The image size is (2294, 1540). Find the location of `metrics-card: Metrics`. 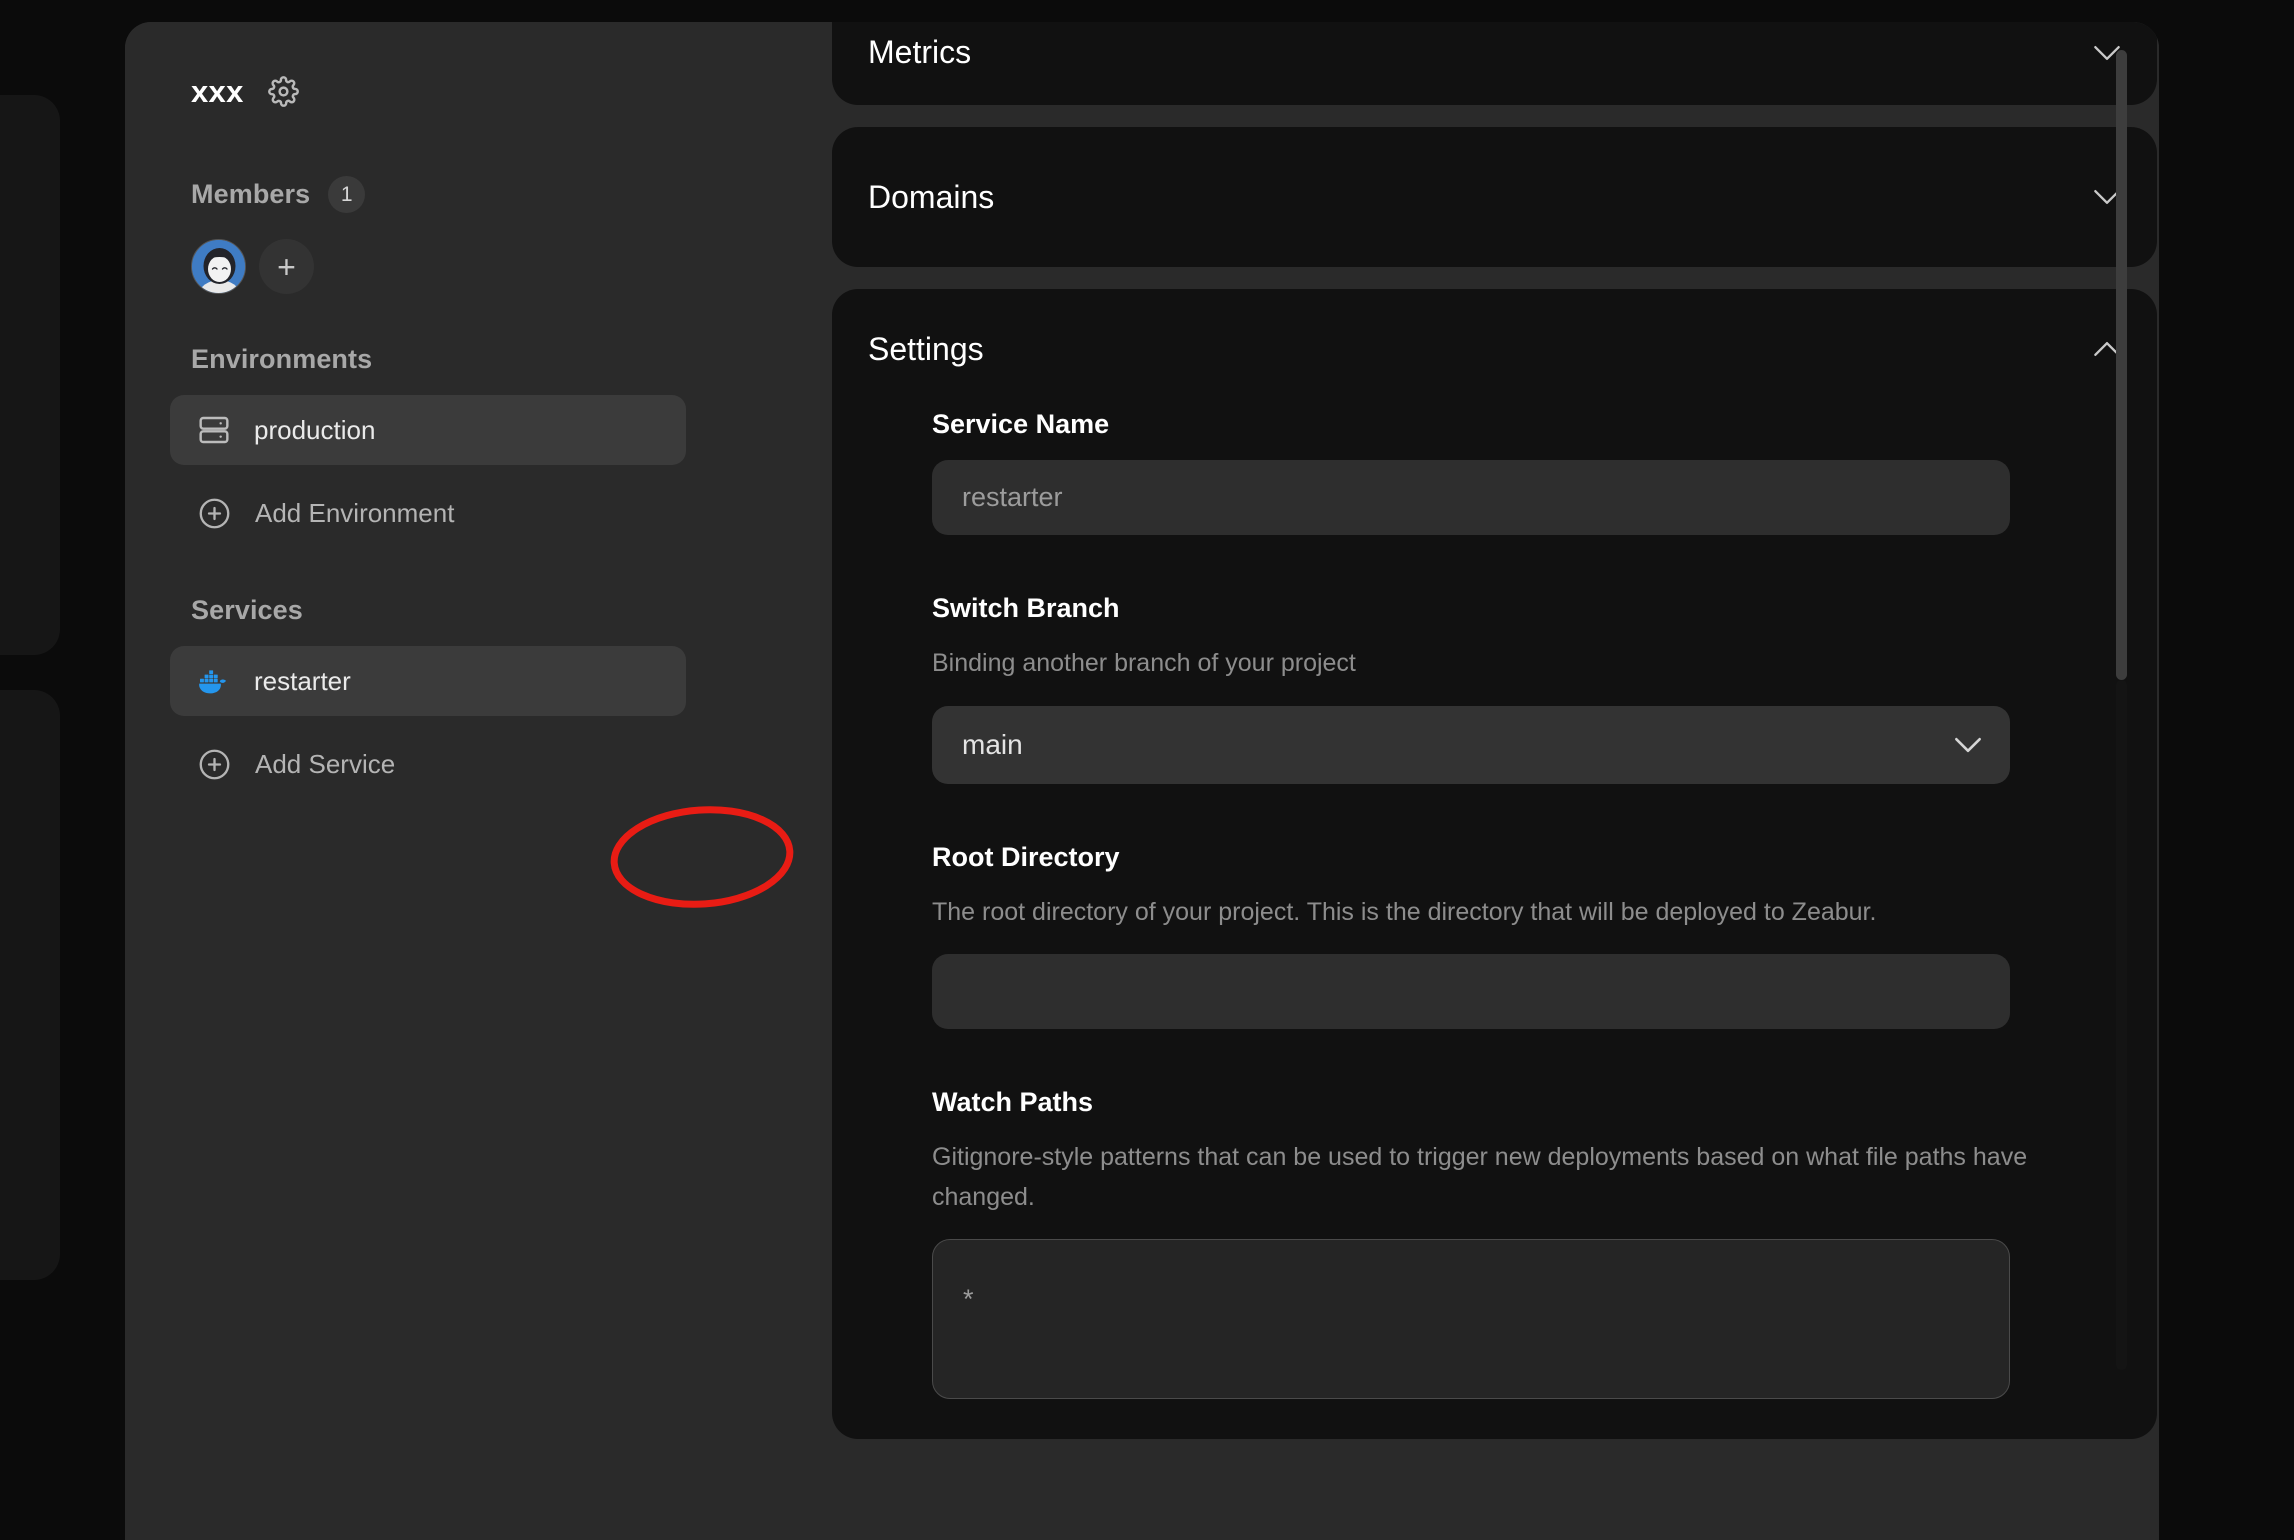

metrics-card: Metrics is located at coordinates (1494, 63).